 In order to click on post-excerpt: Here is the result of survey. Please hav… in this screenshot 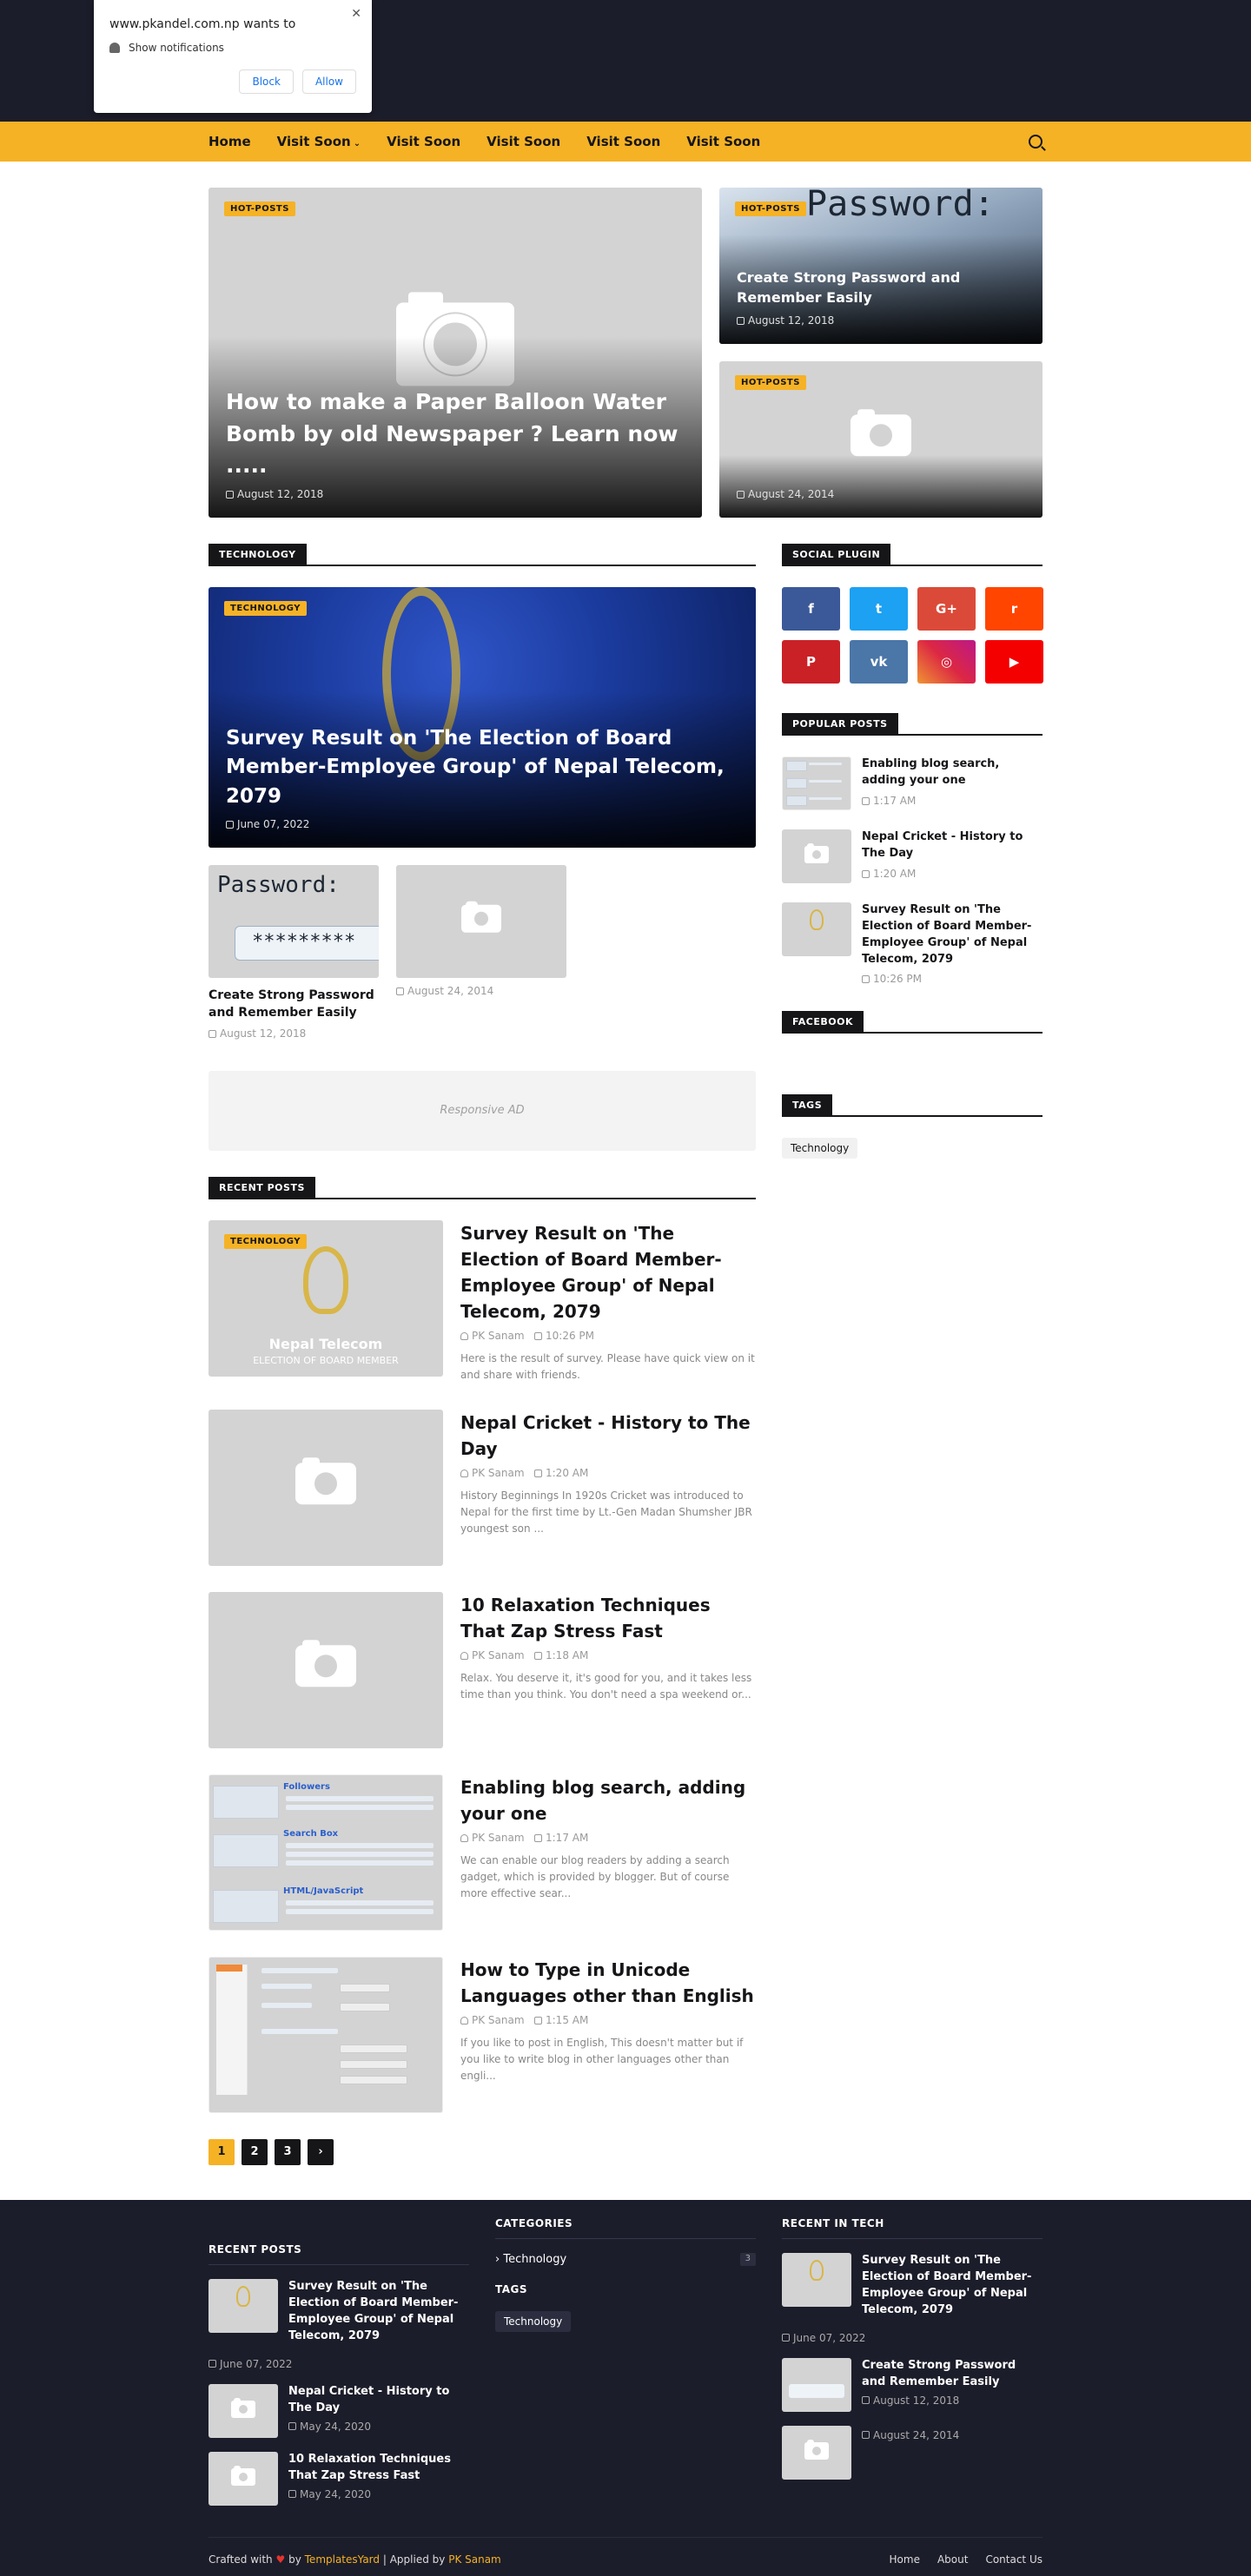, I will do `click(607, 1366)`.